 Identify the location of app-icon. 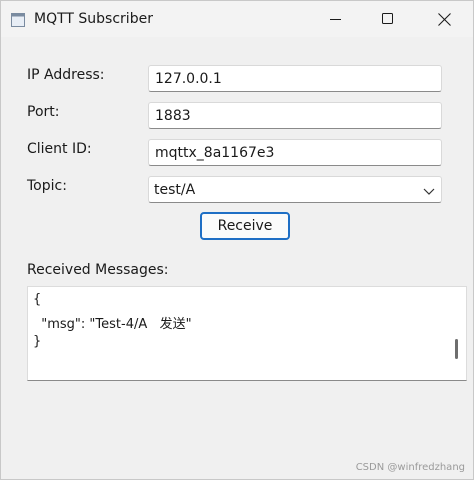
(18, 19).